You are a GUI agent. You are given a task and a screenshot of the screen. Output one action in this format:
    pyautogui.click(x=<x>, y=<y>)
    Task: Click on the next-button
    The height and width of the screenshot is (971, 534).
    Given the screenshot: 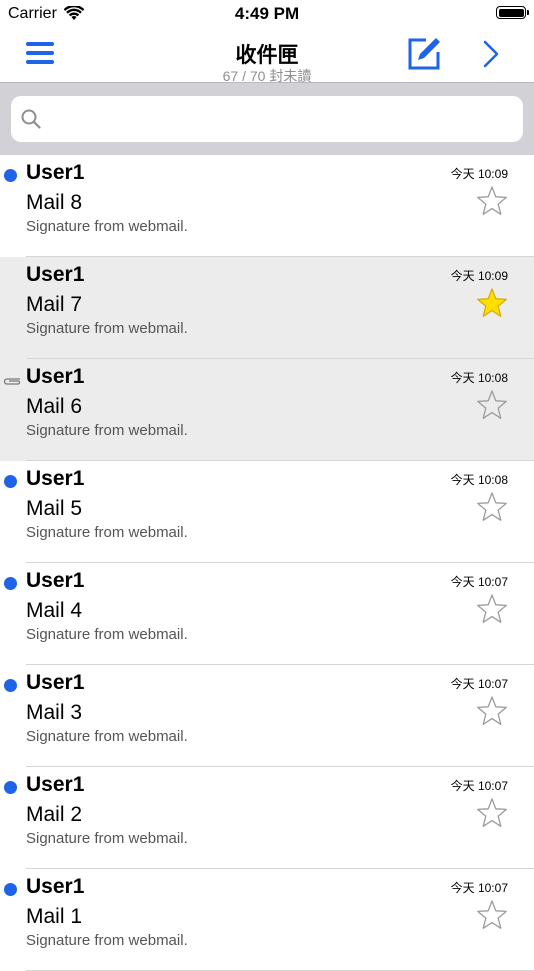 What is the action you would take?
    pyautogui.click(x=491, y=54)
    